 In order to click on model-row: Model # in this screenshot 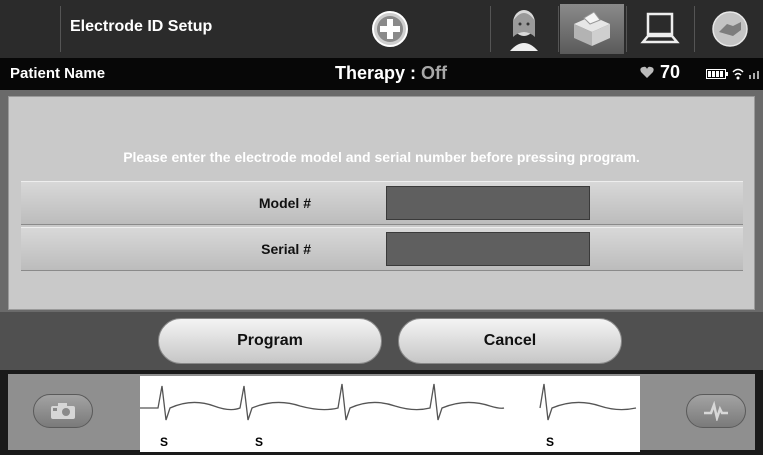, I will do `click(382, 203)`.